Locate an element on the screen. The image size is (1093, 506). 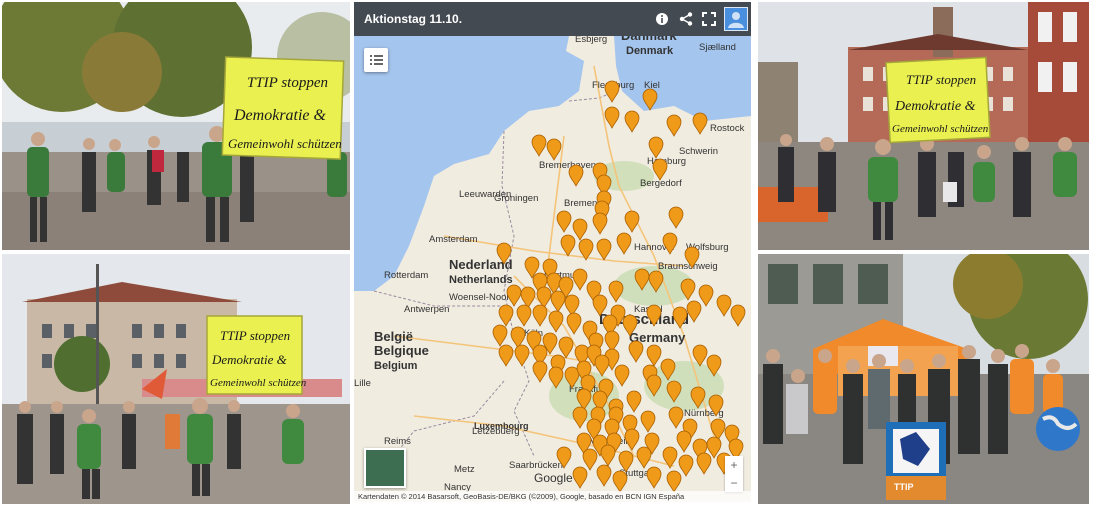
map-city-label-woensel: Woensel-Noord is located at coordinates (482, 297).